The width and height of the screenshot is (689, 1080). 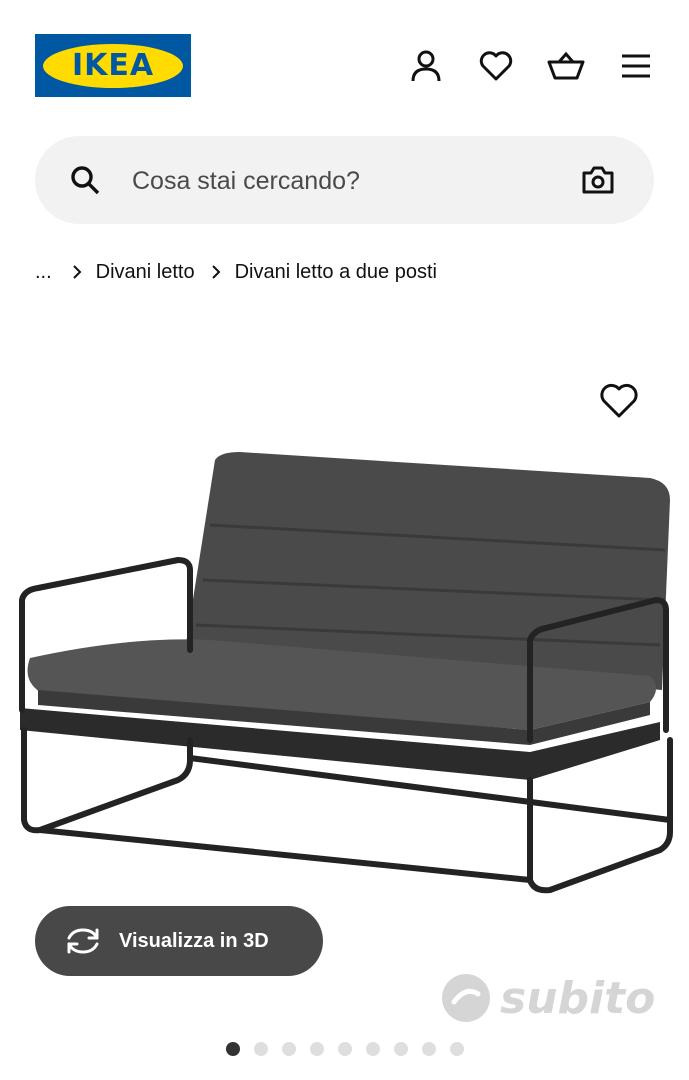 What do you see at coordinates (636, 66) in the screenshot?
I see `menu-icon` at bounding box center [636, 66].